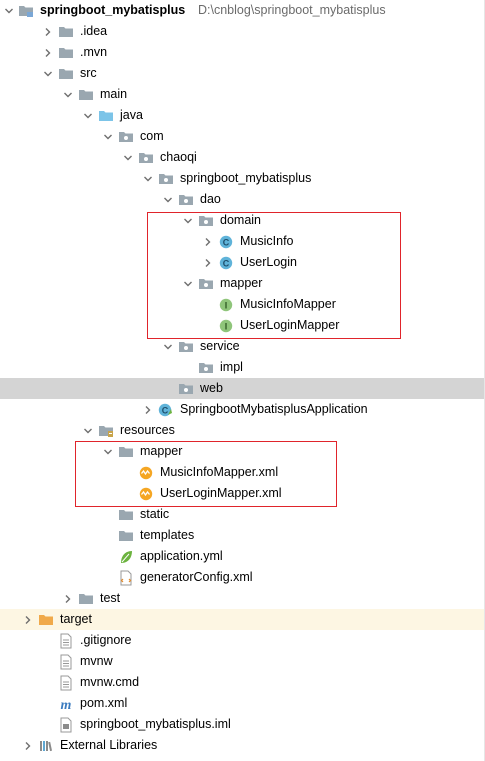  Describe the element at coordinates (242, 703) in the screenshot. I see `tree-node-pom-xml: m pom.xml` at that location.